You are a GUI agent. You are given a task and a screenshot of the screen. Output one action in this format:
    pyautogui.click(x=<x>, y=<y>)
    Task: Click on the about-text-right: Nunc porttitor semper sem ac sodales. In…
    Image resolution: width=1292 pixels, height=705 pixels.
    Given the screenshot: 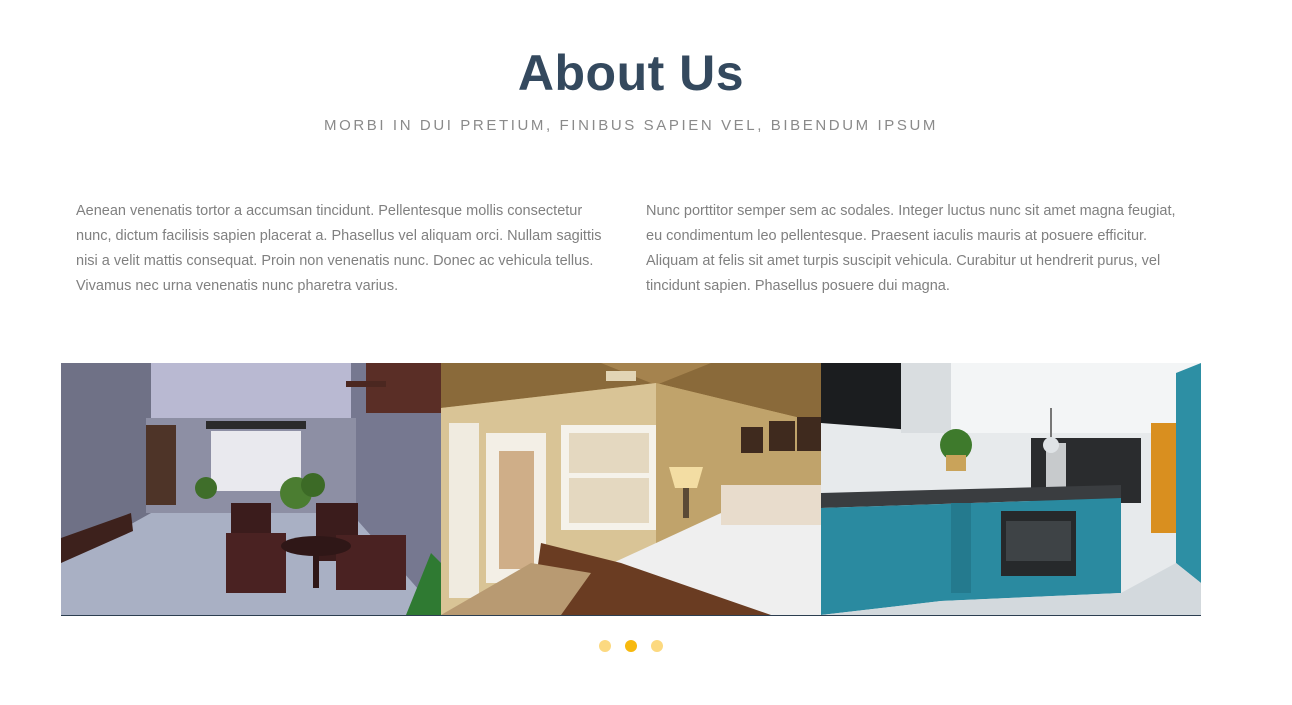 What is the action you would take?
    pyautogui.click(x=911, y=248)
    